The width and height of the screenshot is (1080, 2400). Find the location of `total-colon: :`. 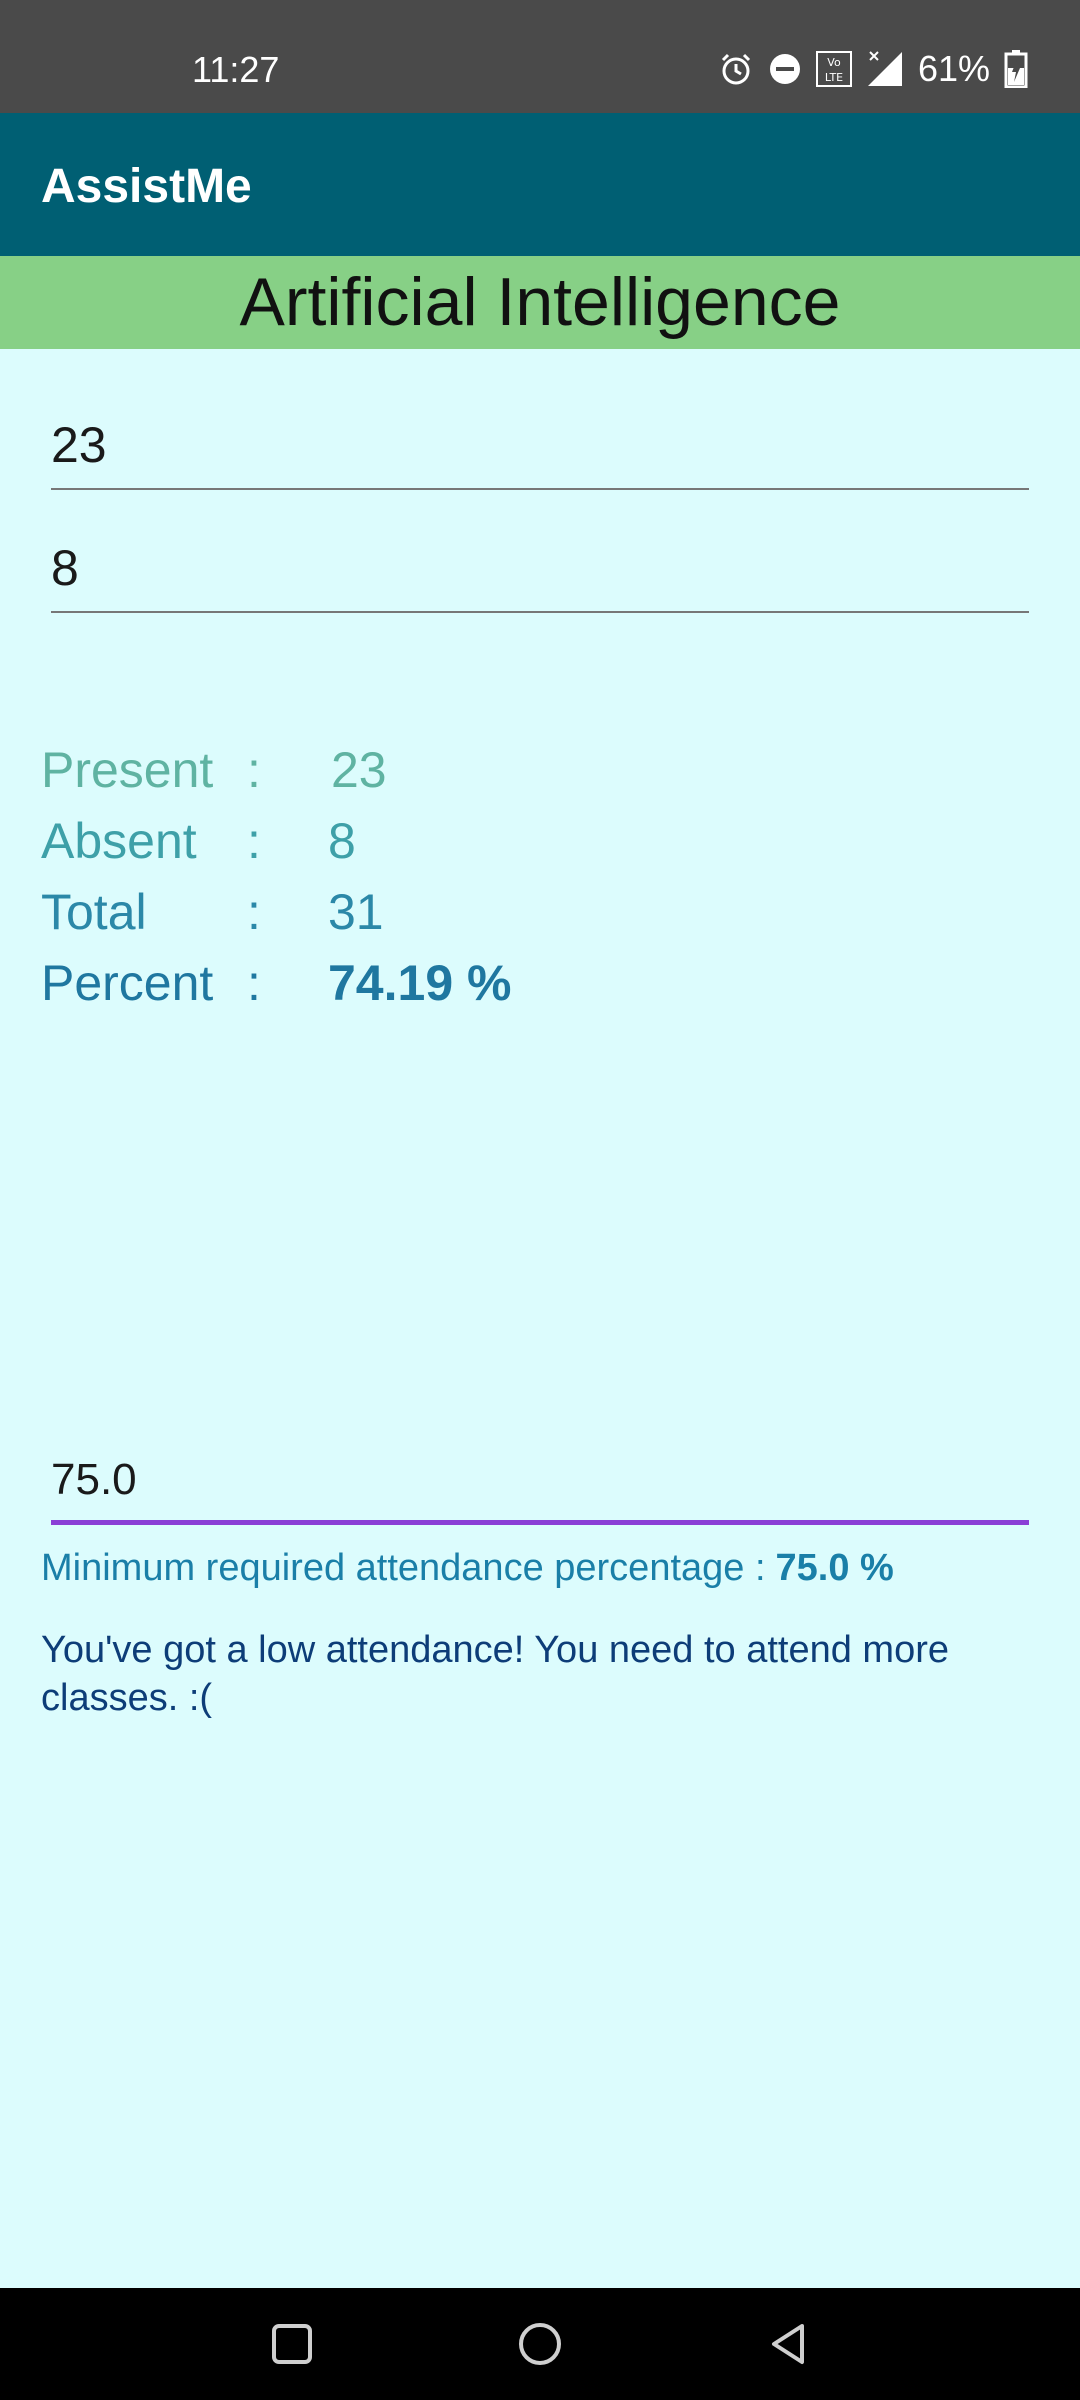

total-colon: : is located at coordinates (254, 912).